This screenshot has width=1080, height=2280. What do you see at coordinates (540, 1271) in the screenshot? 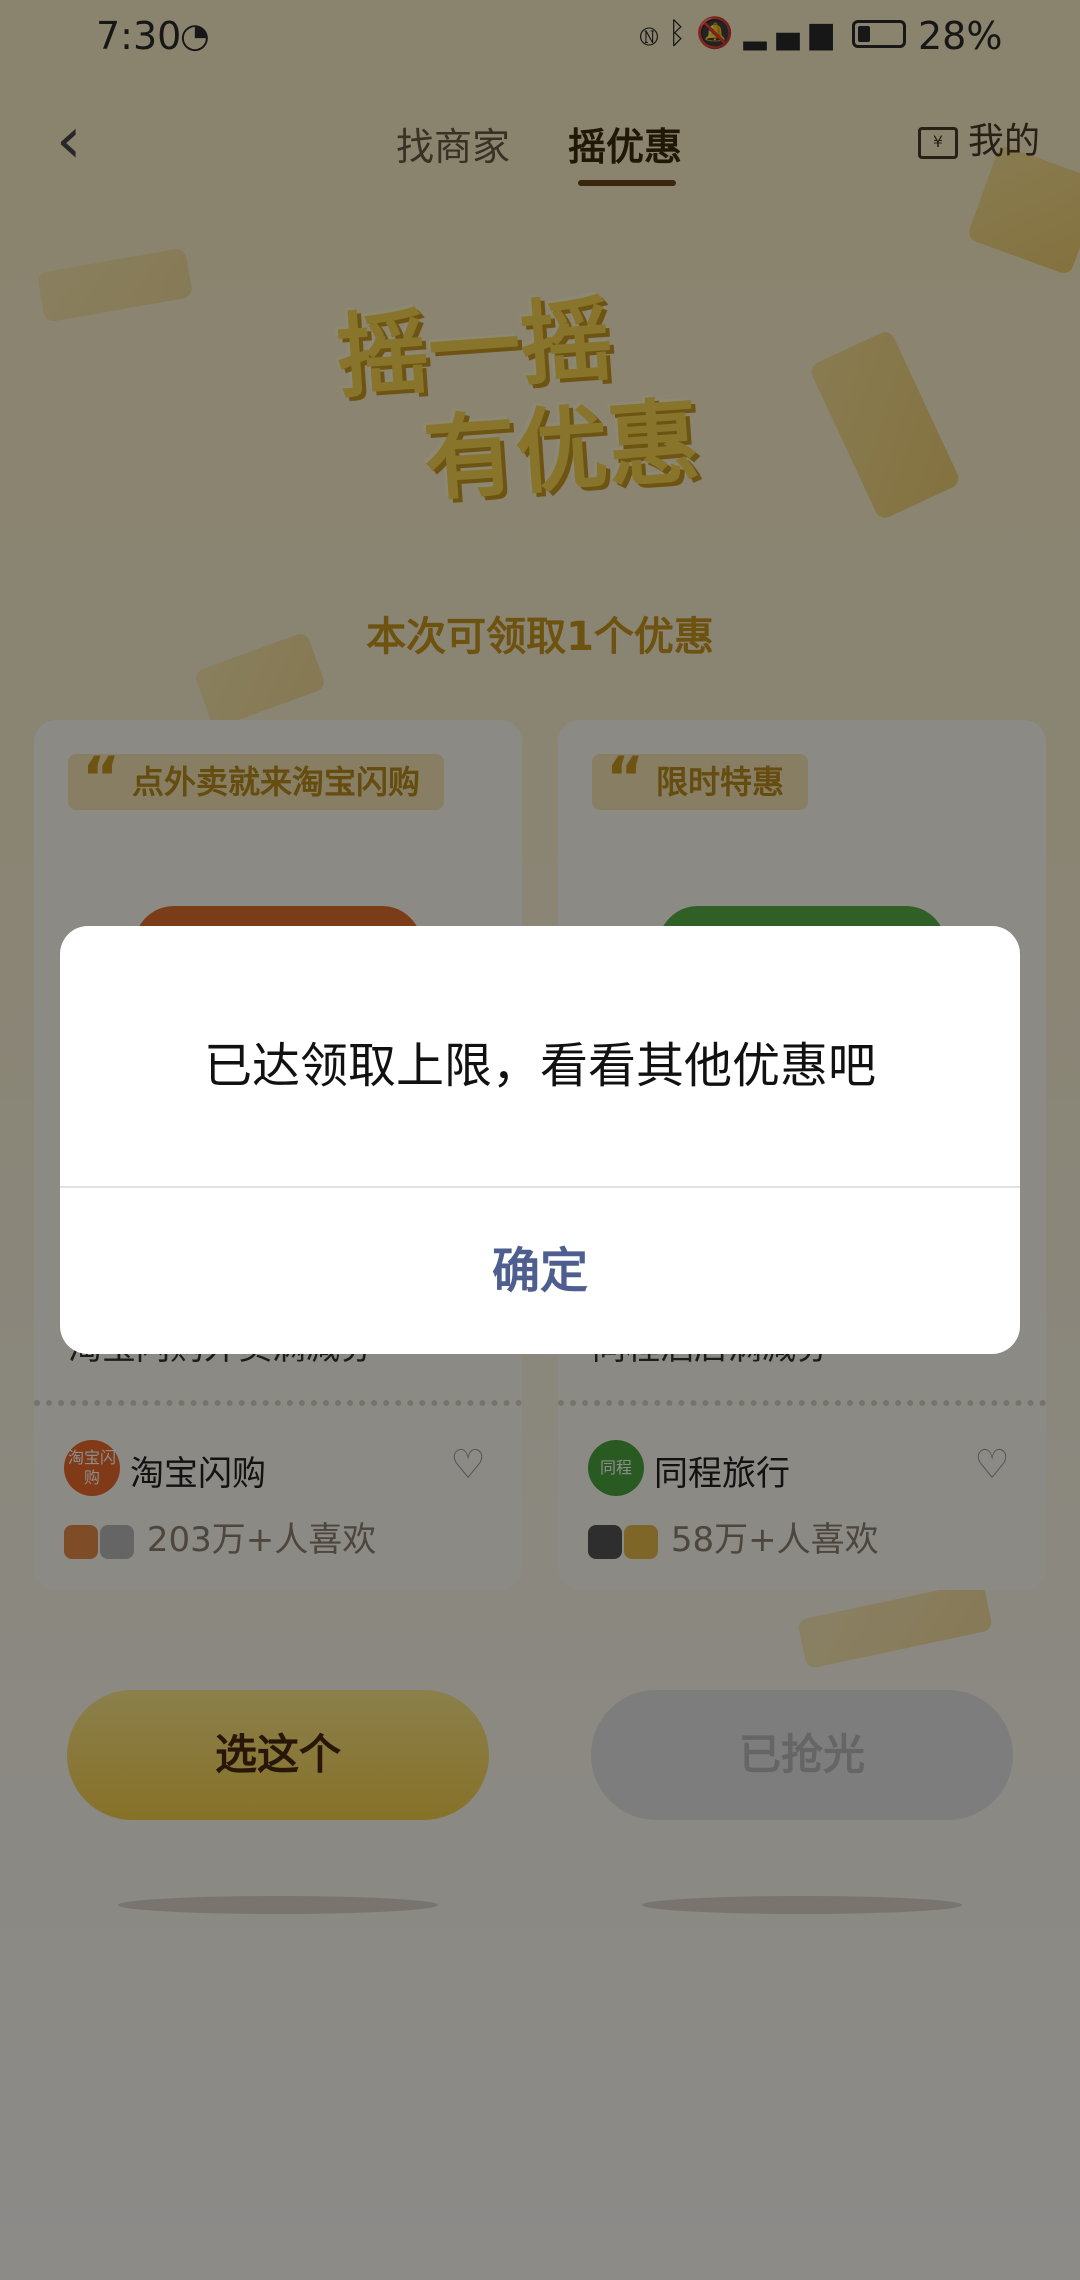
I see `confirm-button: 确定` at bounding box center [540, 1271].